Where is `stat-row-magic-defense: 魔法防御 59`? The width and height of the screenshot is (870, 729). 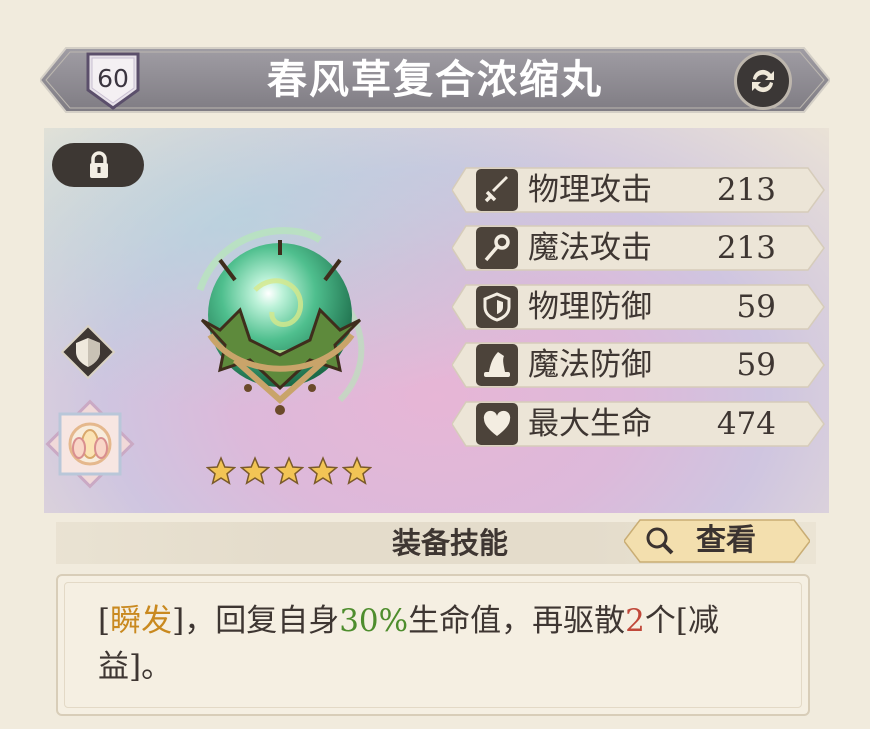 stat-row-magic-defense: 魔法防御 59 is located at coordinates (639, 365).